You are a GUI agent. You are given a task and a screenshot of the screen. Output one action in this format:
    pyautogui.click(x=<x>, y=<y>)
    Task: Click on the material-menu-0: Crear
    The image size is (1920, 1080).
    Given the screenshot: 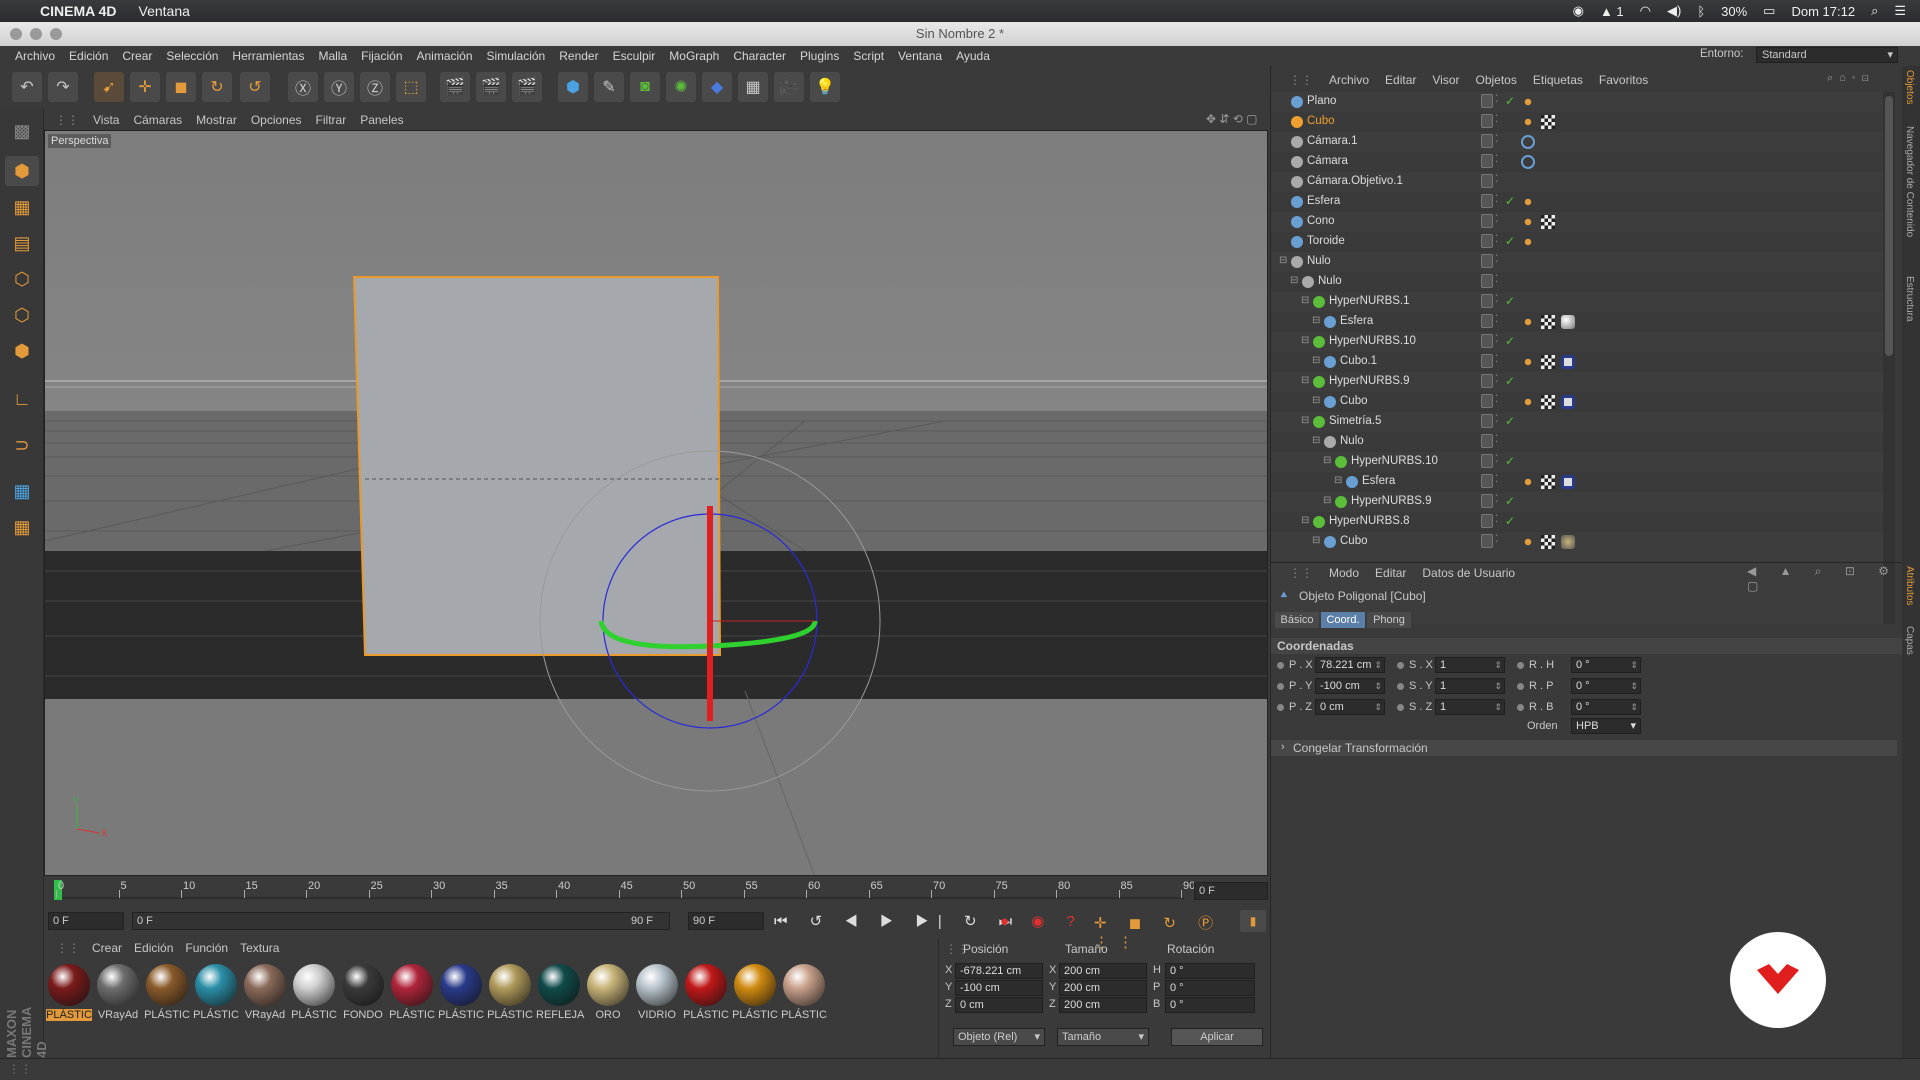 What is the action you would take?
    pyautogui.click(x=107, y=948)
    